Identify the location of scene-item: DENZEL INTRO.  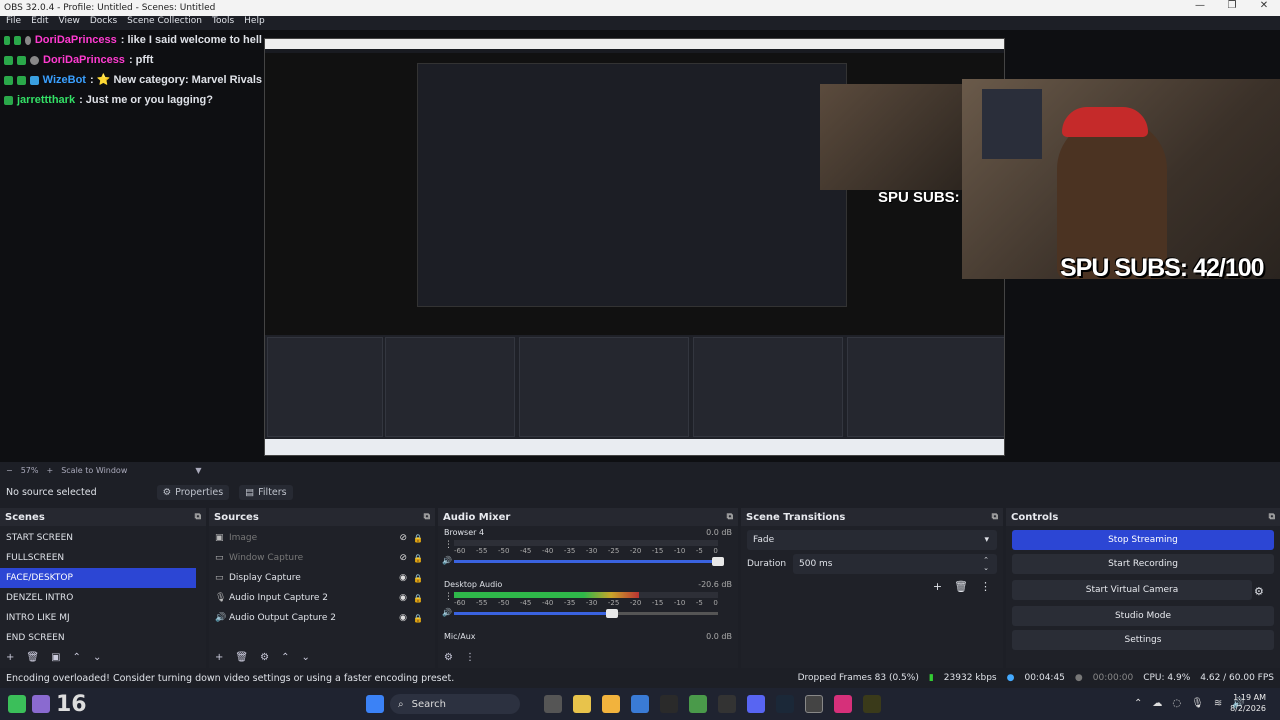
(98, 598).